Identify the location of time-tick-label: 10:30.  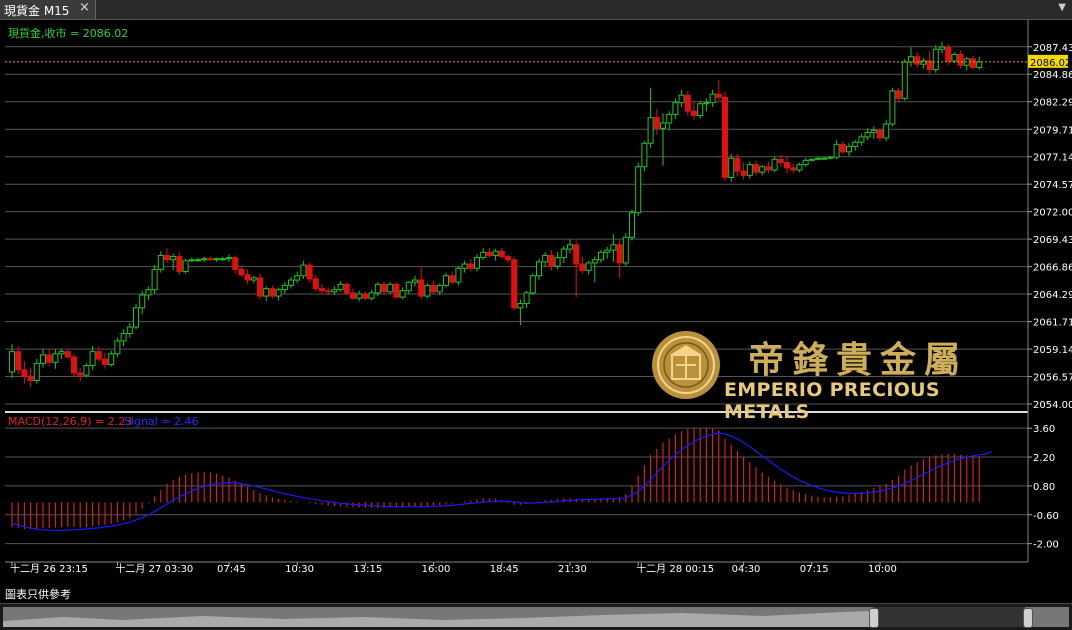
(299, 569).